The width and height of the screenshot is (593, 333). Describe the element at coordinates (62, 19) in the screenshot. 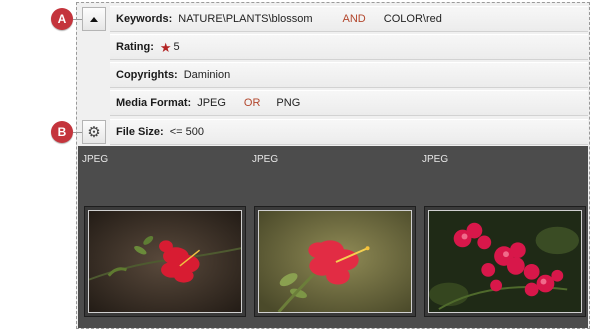

I see `callout-a: A` at that location.